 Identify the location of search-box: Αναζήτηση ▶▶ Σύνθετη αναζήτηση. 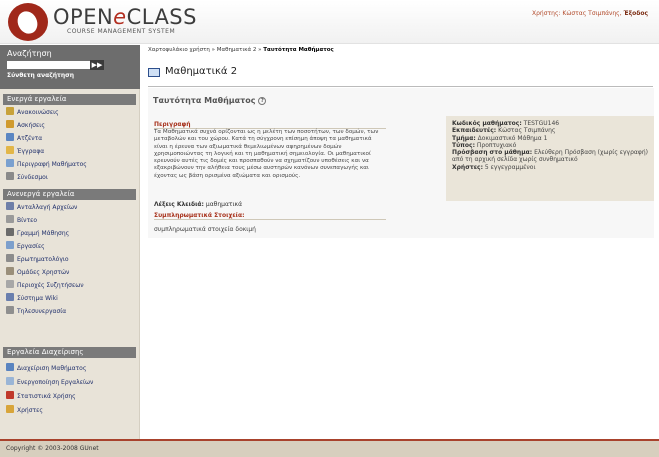
(70, 67).